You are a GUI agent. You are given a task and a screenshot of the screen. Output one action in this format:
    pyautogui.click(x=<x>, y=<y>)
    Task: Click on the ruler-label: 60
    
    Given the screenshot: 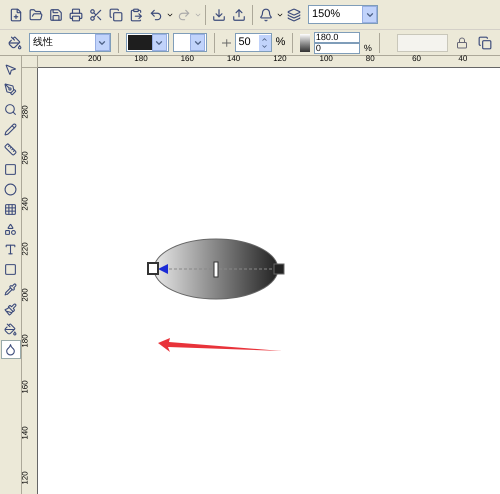 What is the action you would take?
    pyautogui.click(x=416, y=59)
    